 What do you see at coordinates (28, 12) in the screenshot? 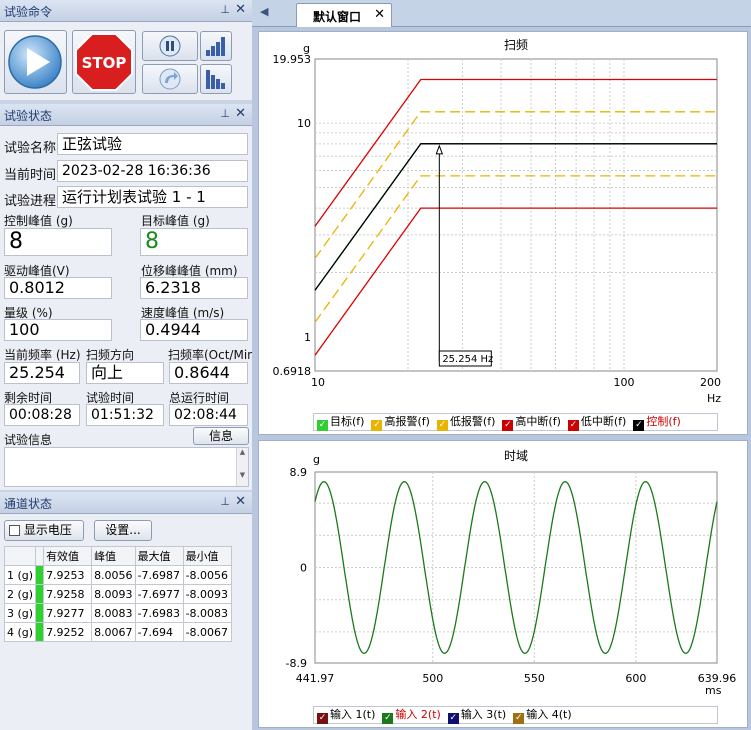
I see `panel-title: 试验命令` at bounding box center [28, 12].